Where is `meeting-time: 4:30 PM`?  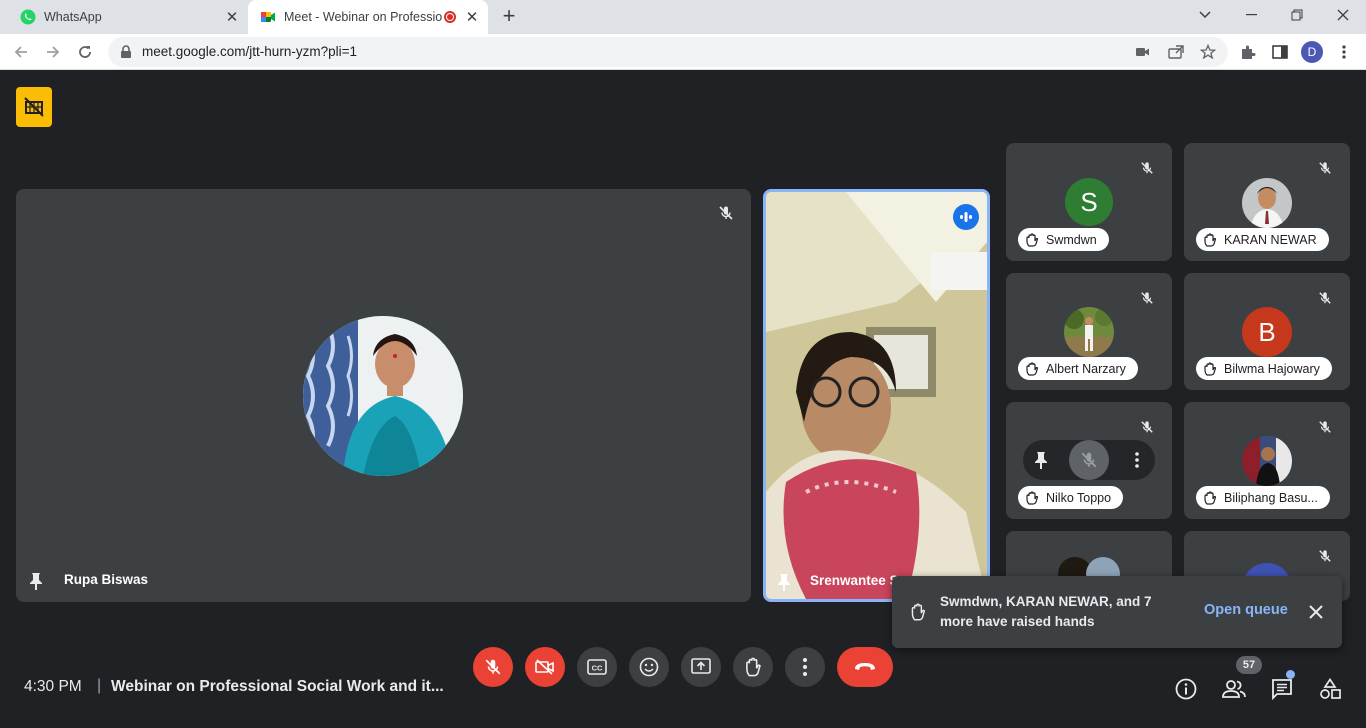
meeting-time: 4:30 PM is located at coordinates (53, 686).